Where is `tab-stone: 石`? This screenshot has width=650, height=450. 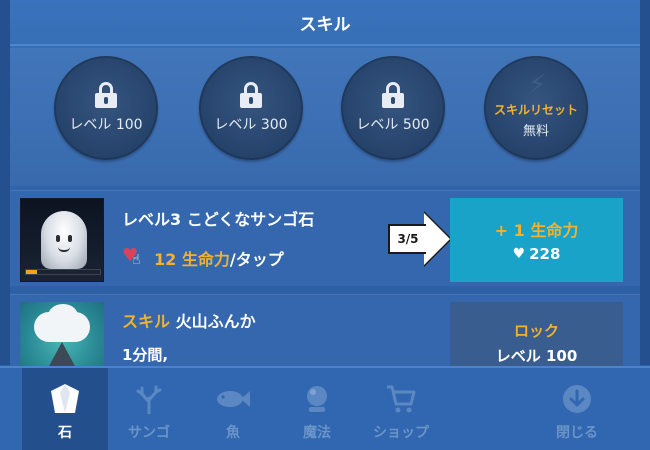
tab-stone: 石 is located at coordinates (65, 409).